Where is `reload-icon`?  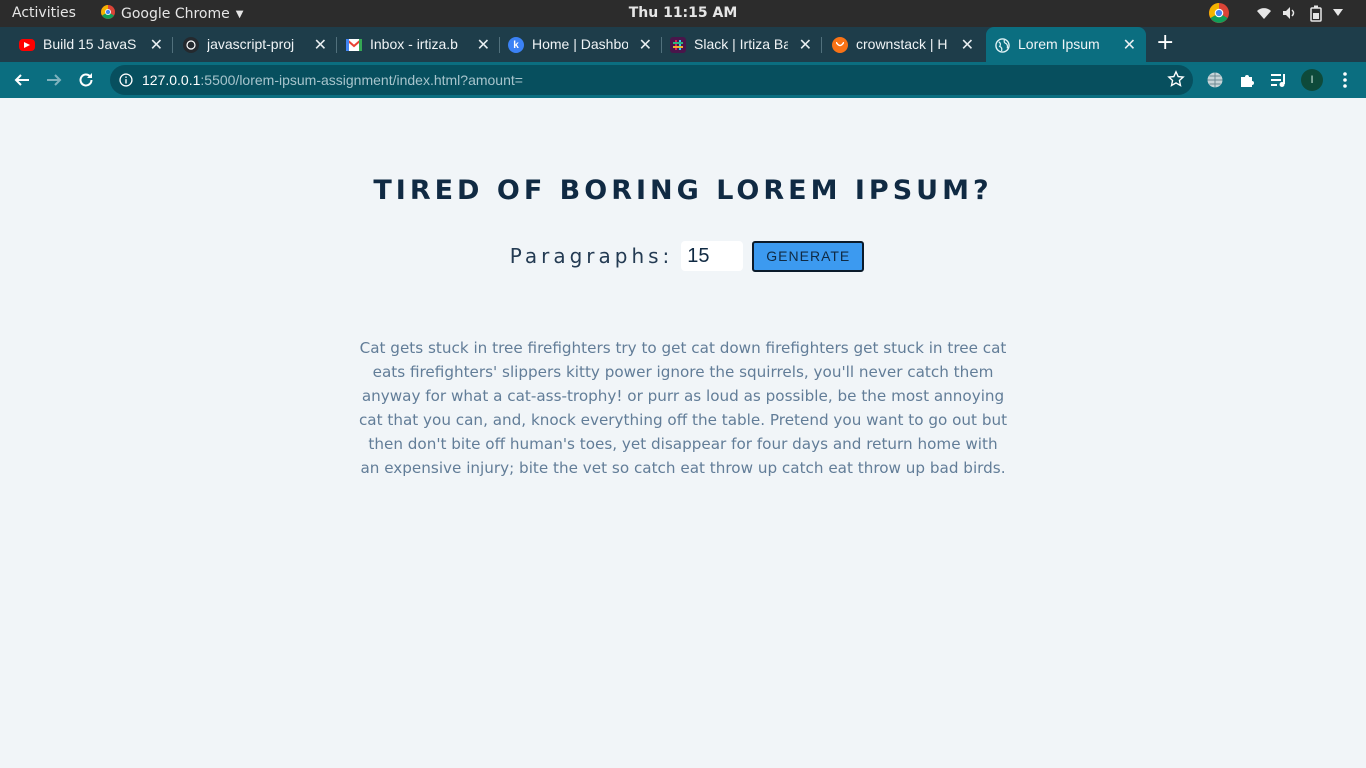
reload-icon is located at coordinates (86, 80).